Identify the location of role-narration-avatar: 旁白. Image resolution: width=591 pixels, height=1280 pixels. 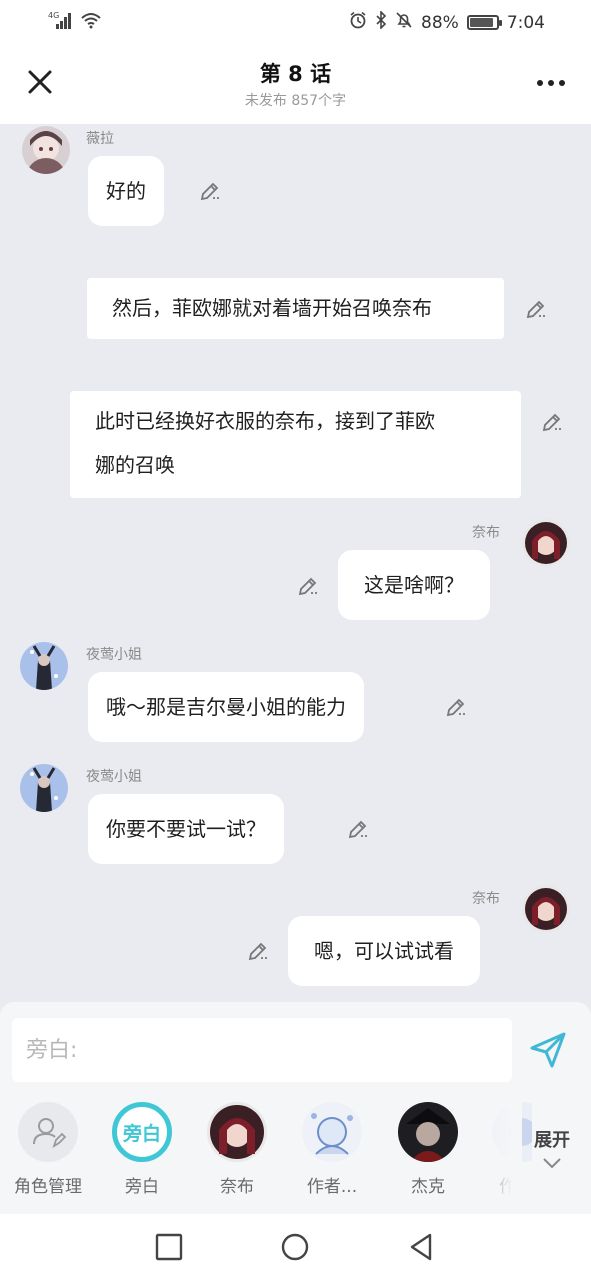
(142, 1132).